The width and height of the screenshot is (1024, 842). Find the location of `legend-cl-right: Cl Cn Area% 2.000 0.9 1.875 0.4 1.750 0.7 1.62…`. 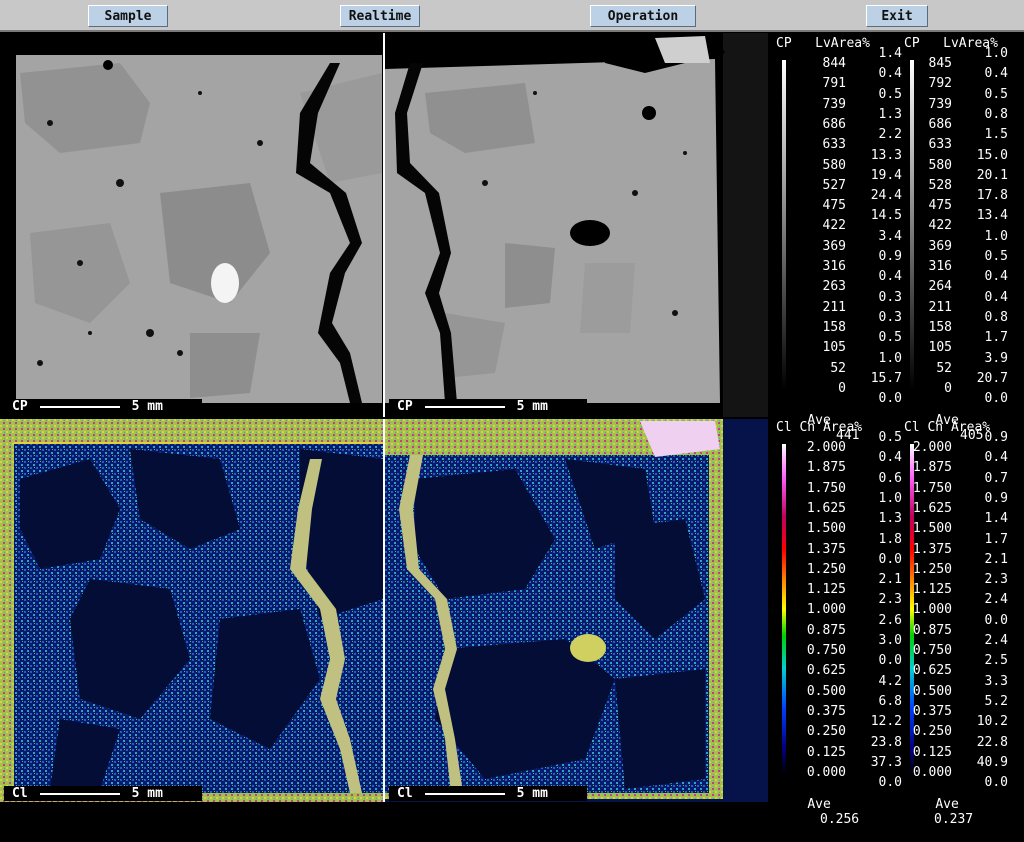

legend-cl-right: Cl Cn Area% 2.000 0.9 1.875 0.4 1.750 0.7 1.62… is located at coordinates (956, 623).